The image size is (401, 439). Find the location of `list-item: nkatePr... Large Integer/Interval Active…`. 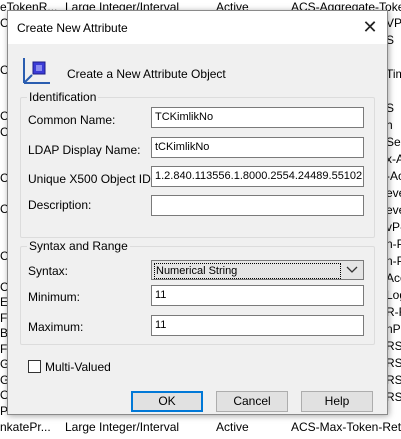

list-item: nkatePr... Large Integer/Interval Active… is located at coordinates (200, 427).